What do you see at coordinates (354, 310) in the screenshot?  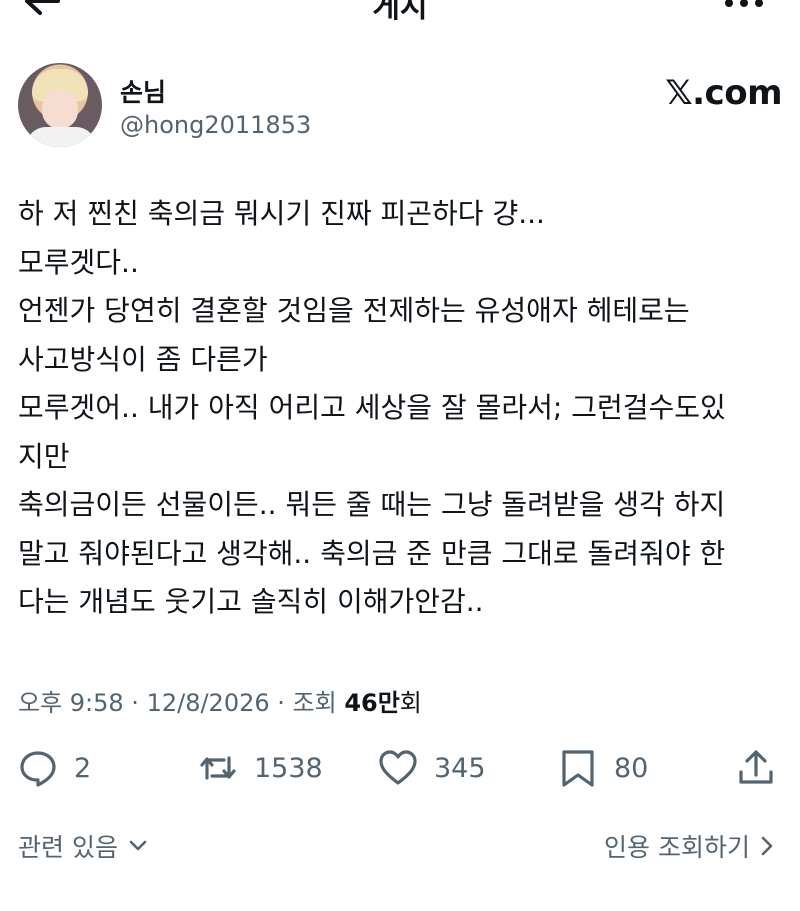 I see `tweet-line: 언젠가 당연히 결혼할 것임을 전제하는 유성애자 헤테로는` at bounding box center [354, 310].